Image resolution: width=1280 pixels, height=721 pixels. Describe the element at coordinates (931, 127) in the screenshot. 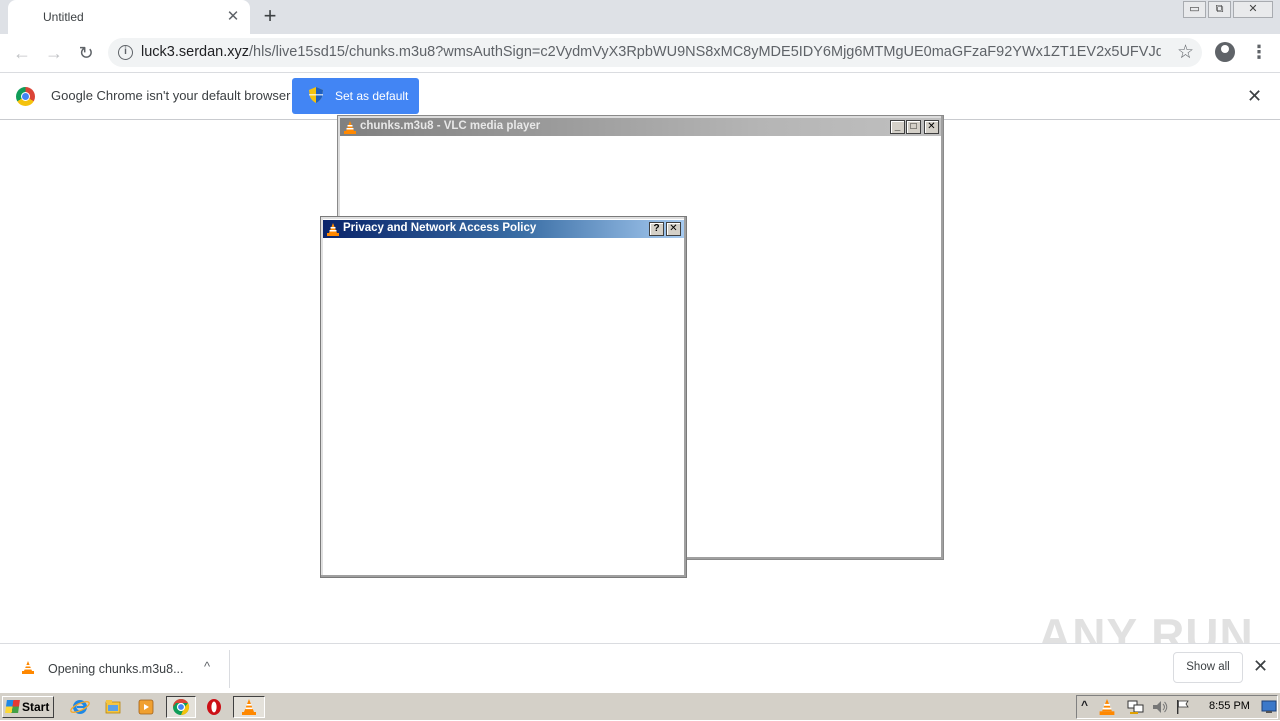

I see `vlc-close-button: ✕` at that location.